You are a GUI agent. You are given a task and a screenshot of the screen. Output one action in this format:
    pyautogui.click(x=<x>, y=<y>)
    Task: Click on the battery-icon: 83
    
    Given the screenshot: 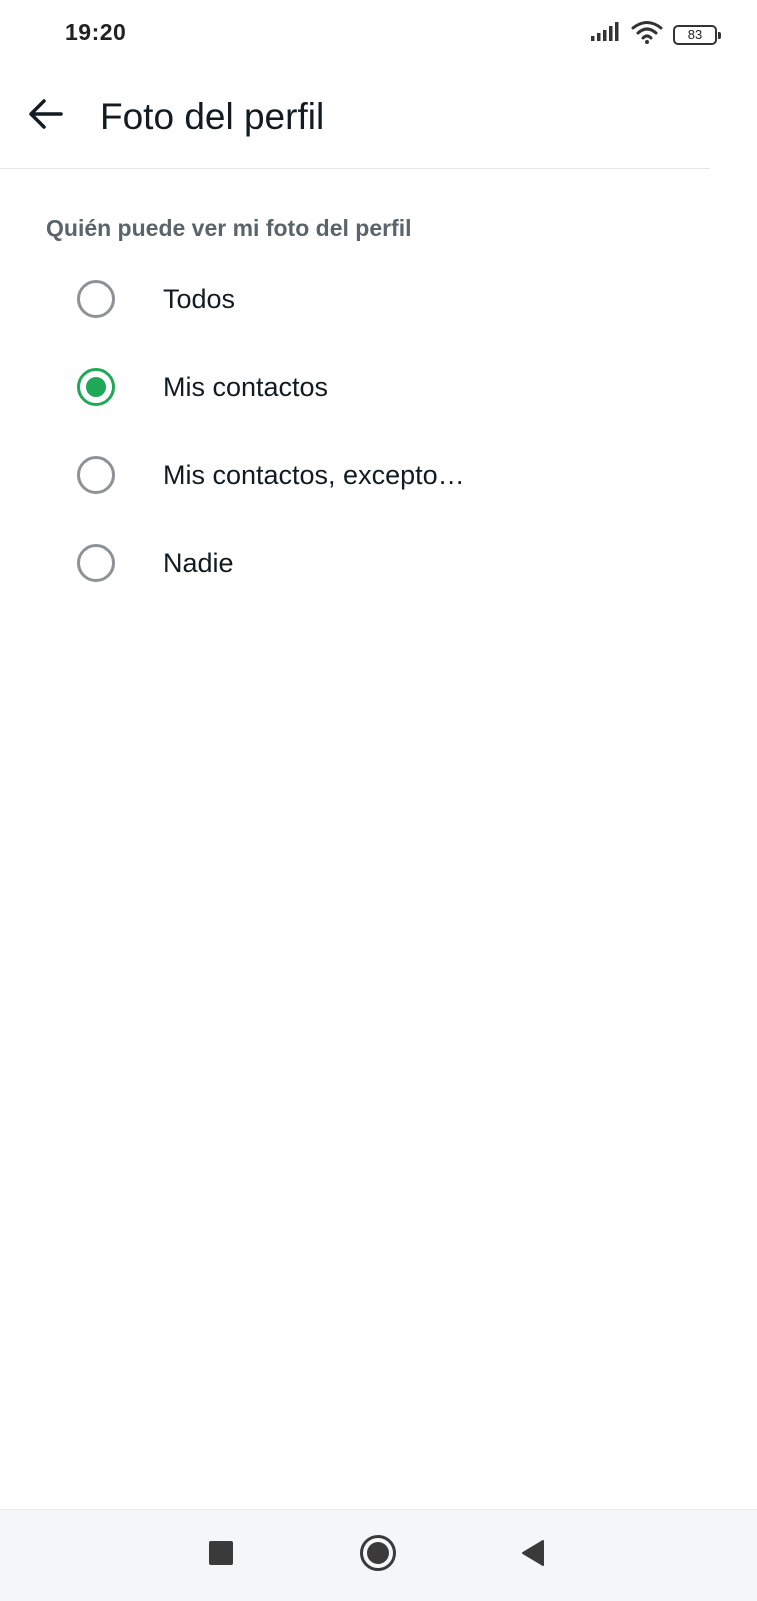 What is the action you would take?
    pyautogui.click(x=697, y=34)
    